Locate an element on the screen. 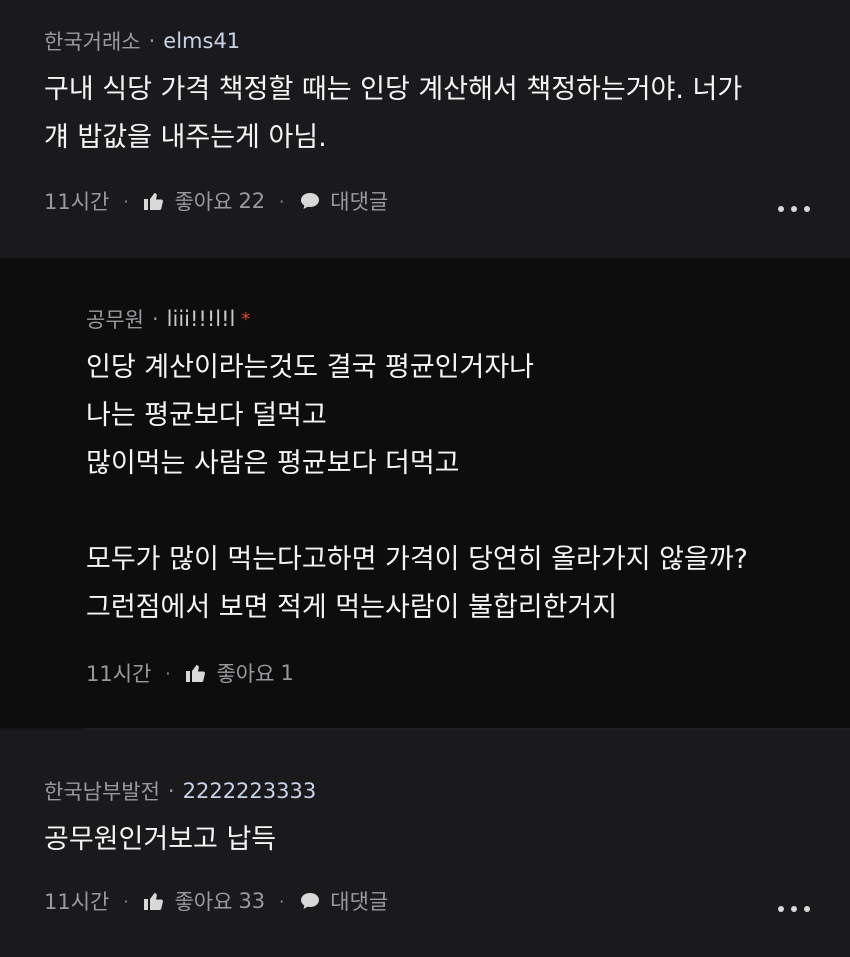 The width and height of the screenshot is (850, 957). comment-actions: 11시간 · 좋아요 1 is located at coordinates (190, 673).